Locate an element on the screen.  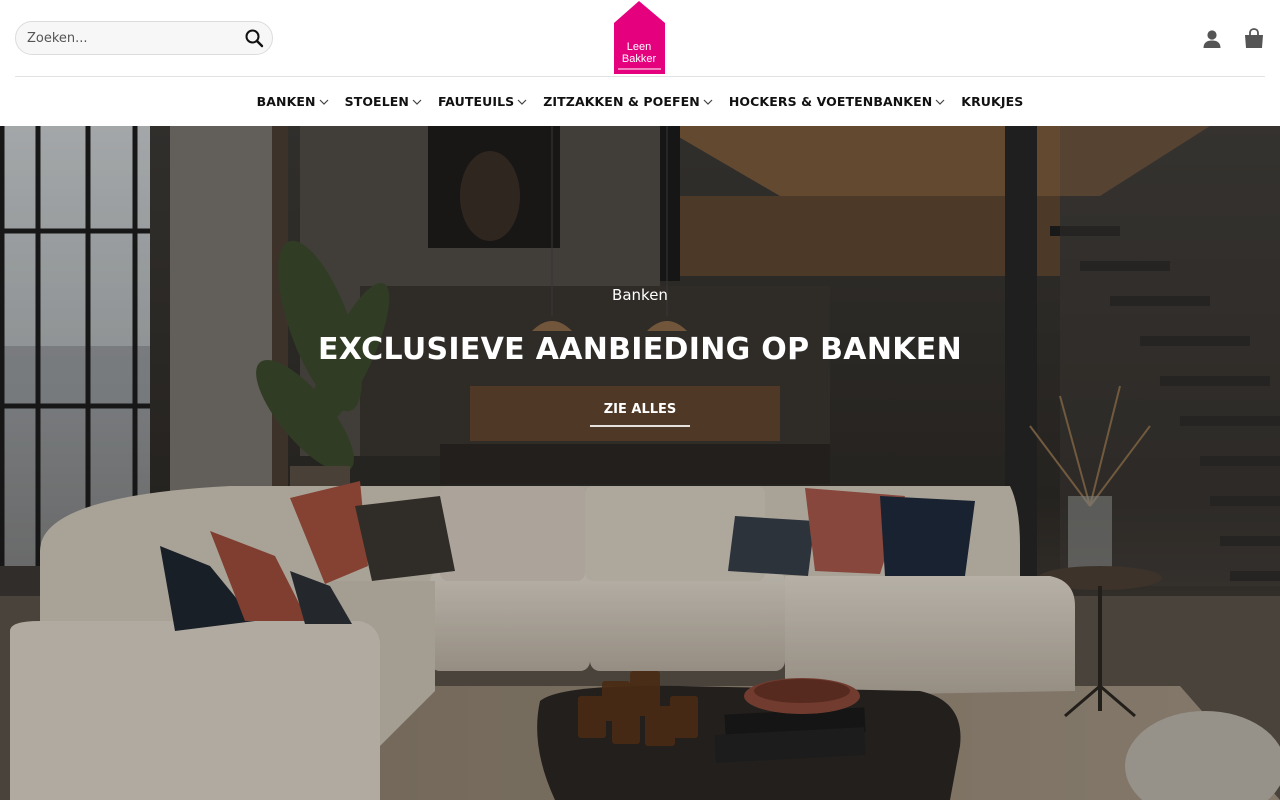
hero-title: EXCLUSIEVE AANBIEDING OP BANKEN is located at coordinates (640, 349).